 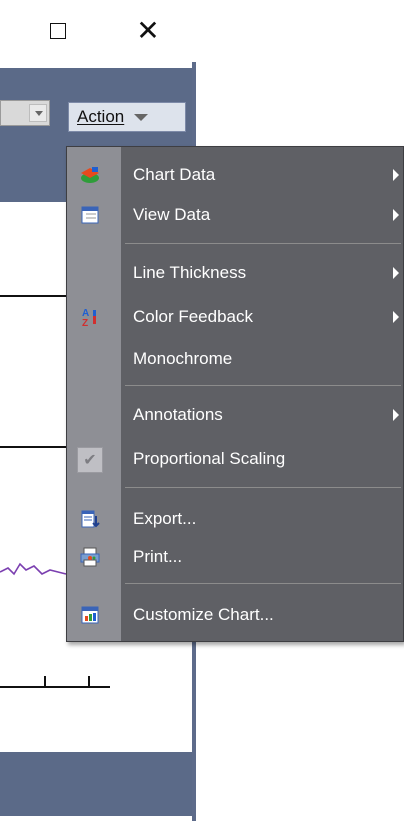 I want to click on maximize-button, so click(x=58, y=31).